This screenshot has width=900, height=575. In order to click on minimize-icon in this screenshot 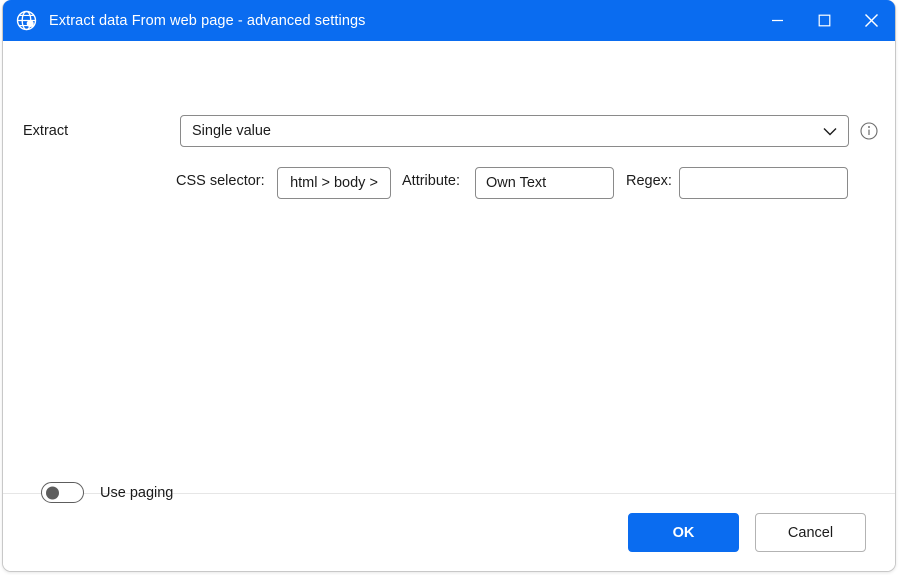, I will do `click(777, 20)`.